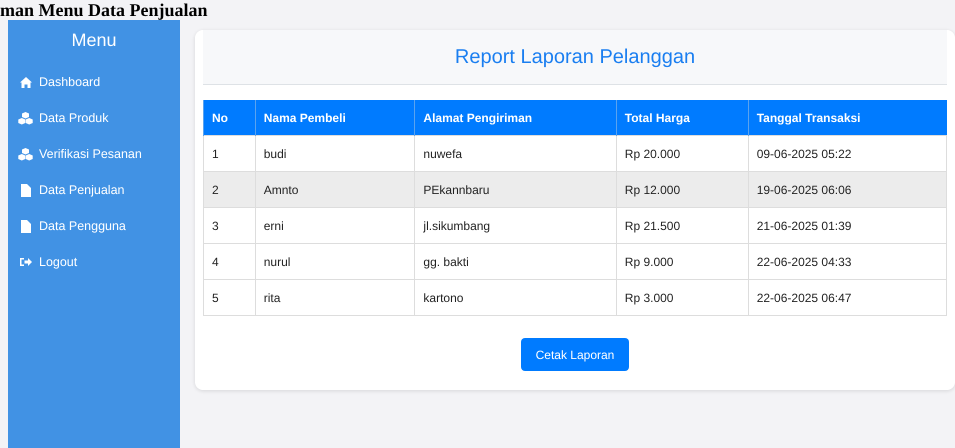 The image size is (955, 448). What do you see at coordinates (94, 40) in the screenshot?
I see `sidebar-title: Menu` at bounding box center [94, 40].